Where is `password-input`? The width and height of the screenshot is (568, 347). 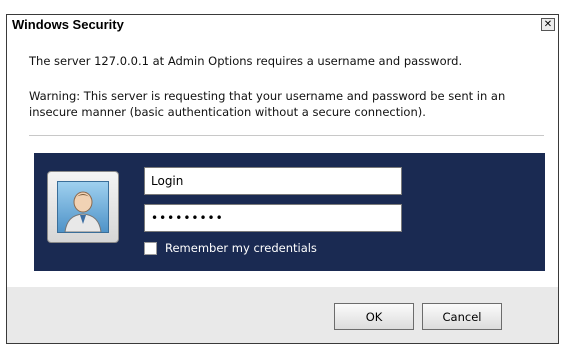
password-input is located at coordinates (273, 218).